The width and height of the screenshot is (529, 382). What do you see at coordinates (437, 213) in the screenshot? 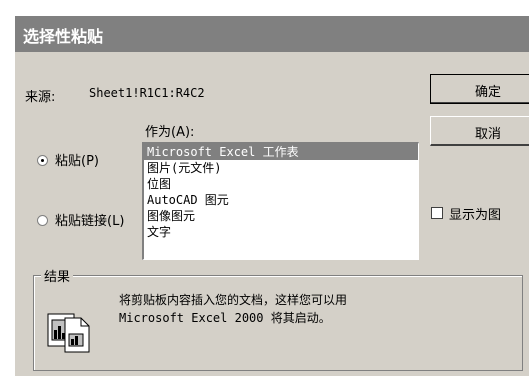
I see `display-as-icon-checkbox` at bounding box center [437, 213].